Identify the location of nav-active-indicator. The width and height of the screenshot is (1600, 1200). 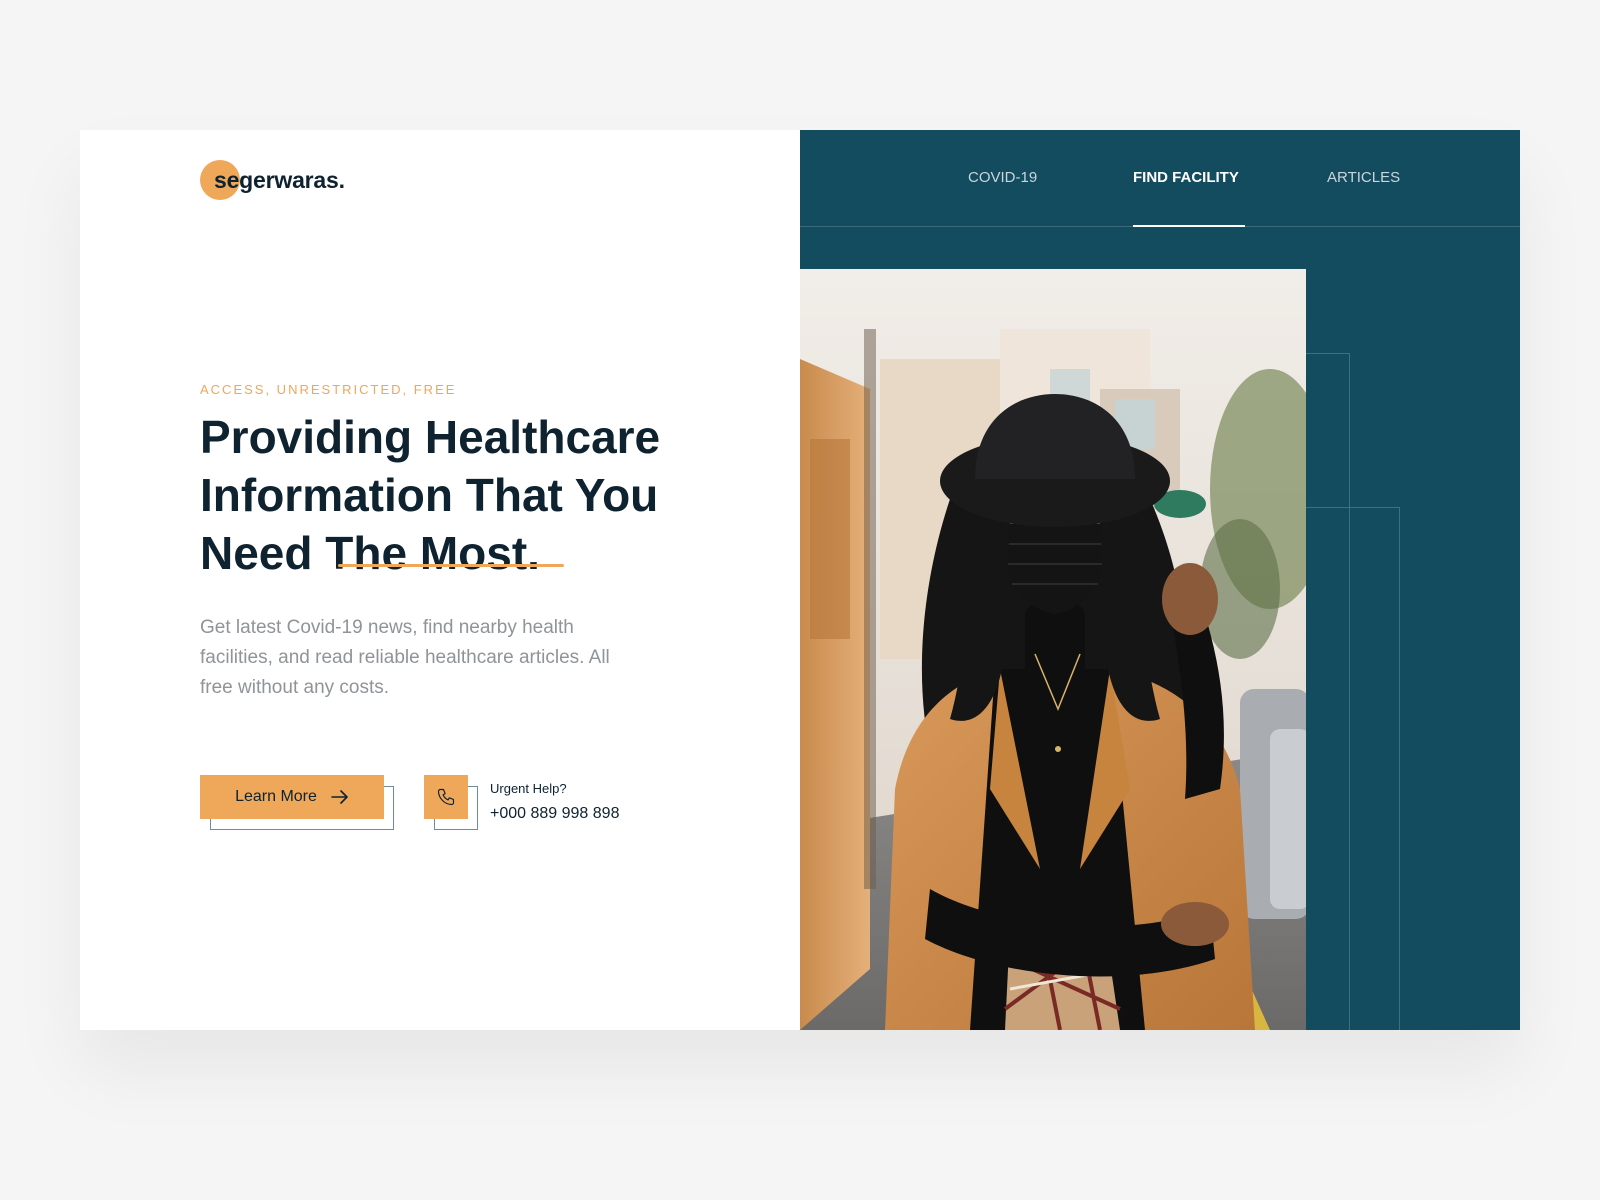
(1189, 226).